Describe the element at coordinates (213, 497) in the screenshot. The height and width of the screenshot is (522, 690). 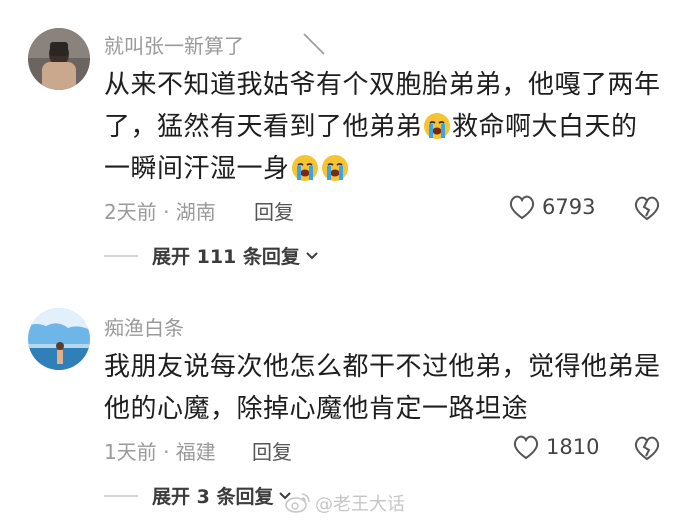
I see `expand-replies-label: 展开 3 条回复` at that location.